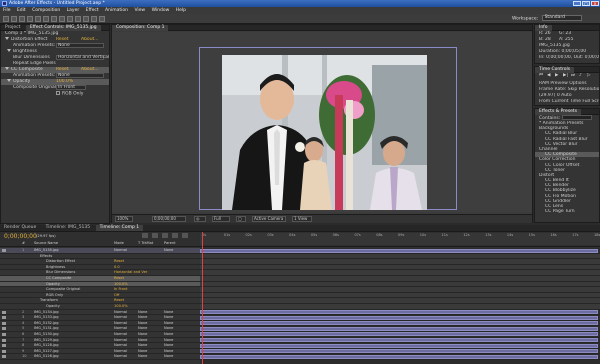  What do you see at coordinates (54, 19) in the screenshot?
I see `mask-tool-icon` at bounding box center [54, 19].